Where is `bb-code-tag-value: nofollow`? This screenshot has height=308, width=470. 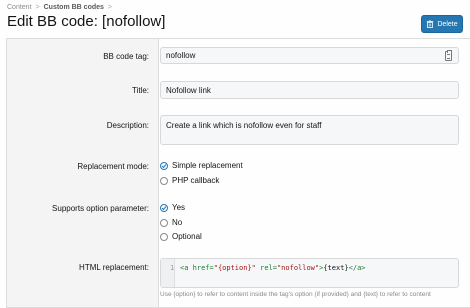
bb-code-tag-value: nofollow is located at coordinates (181, 55).